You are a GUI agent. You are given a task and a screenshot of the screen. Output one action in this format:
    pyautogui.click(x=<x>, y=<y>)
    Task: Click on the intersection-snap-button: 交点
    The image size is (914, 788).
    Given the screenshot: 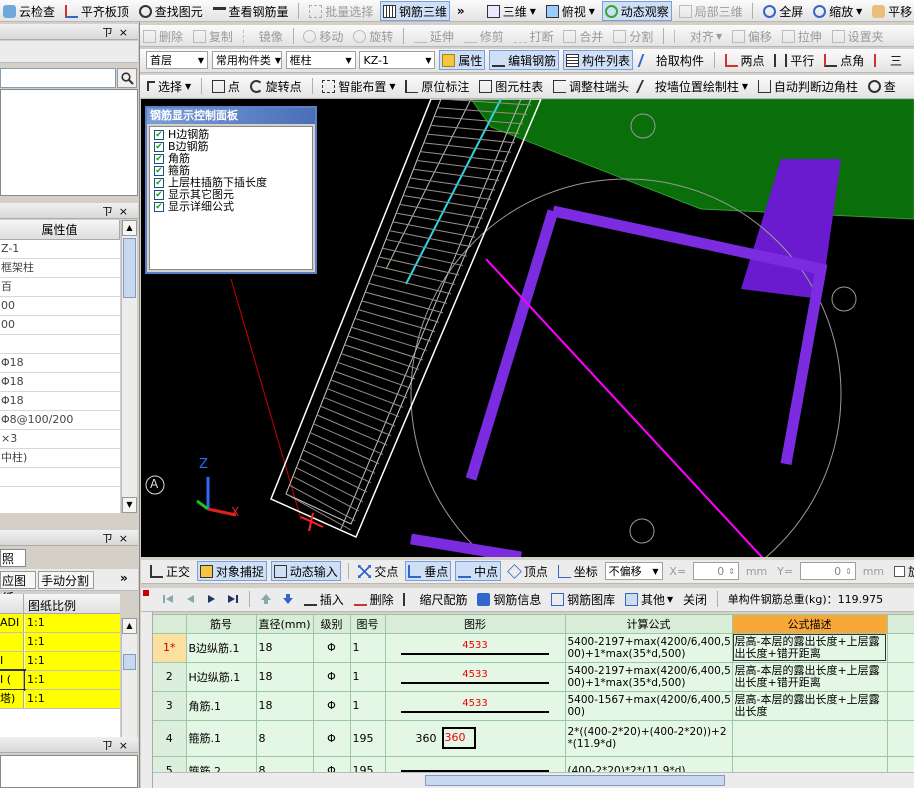 What is the action you would take?
    pyautogui.click(x=378, y=571)
    